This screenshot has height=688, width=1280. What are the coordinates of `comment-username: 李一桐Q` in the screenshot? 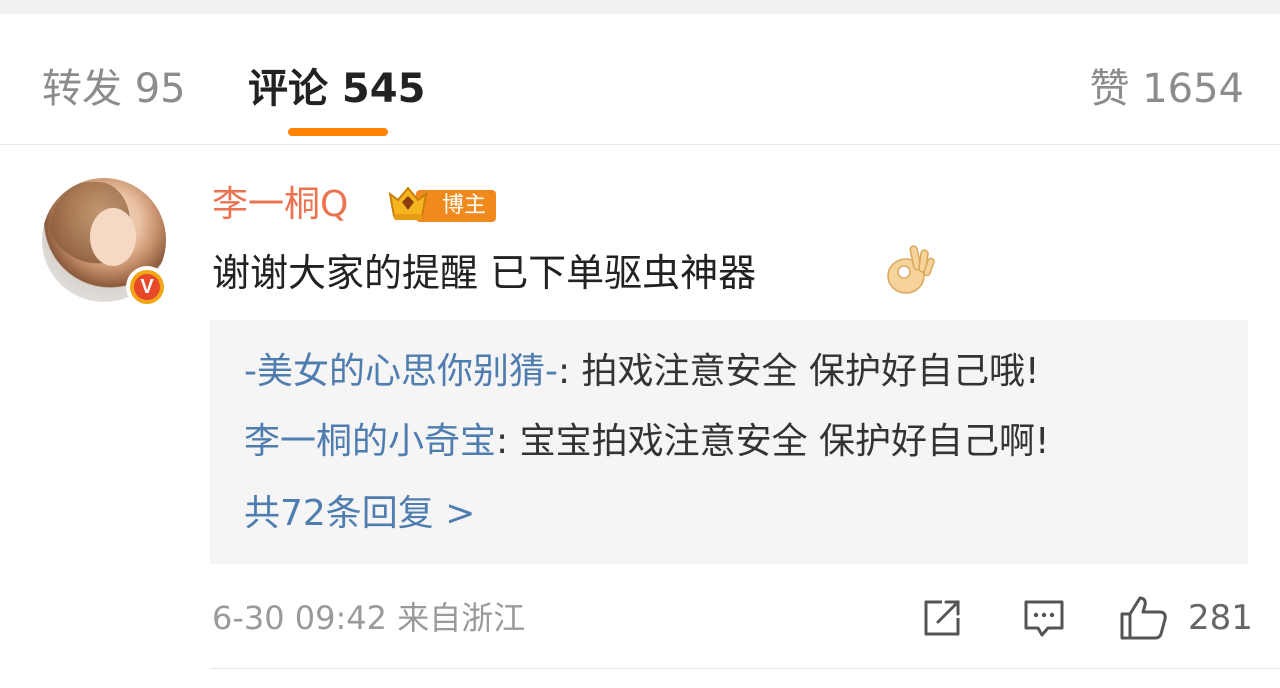 It's located at (280, 205).